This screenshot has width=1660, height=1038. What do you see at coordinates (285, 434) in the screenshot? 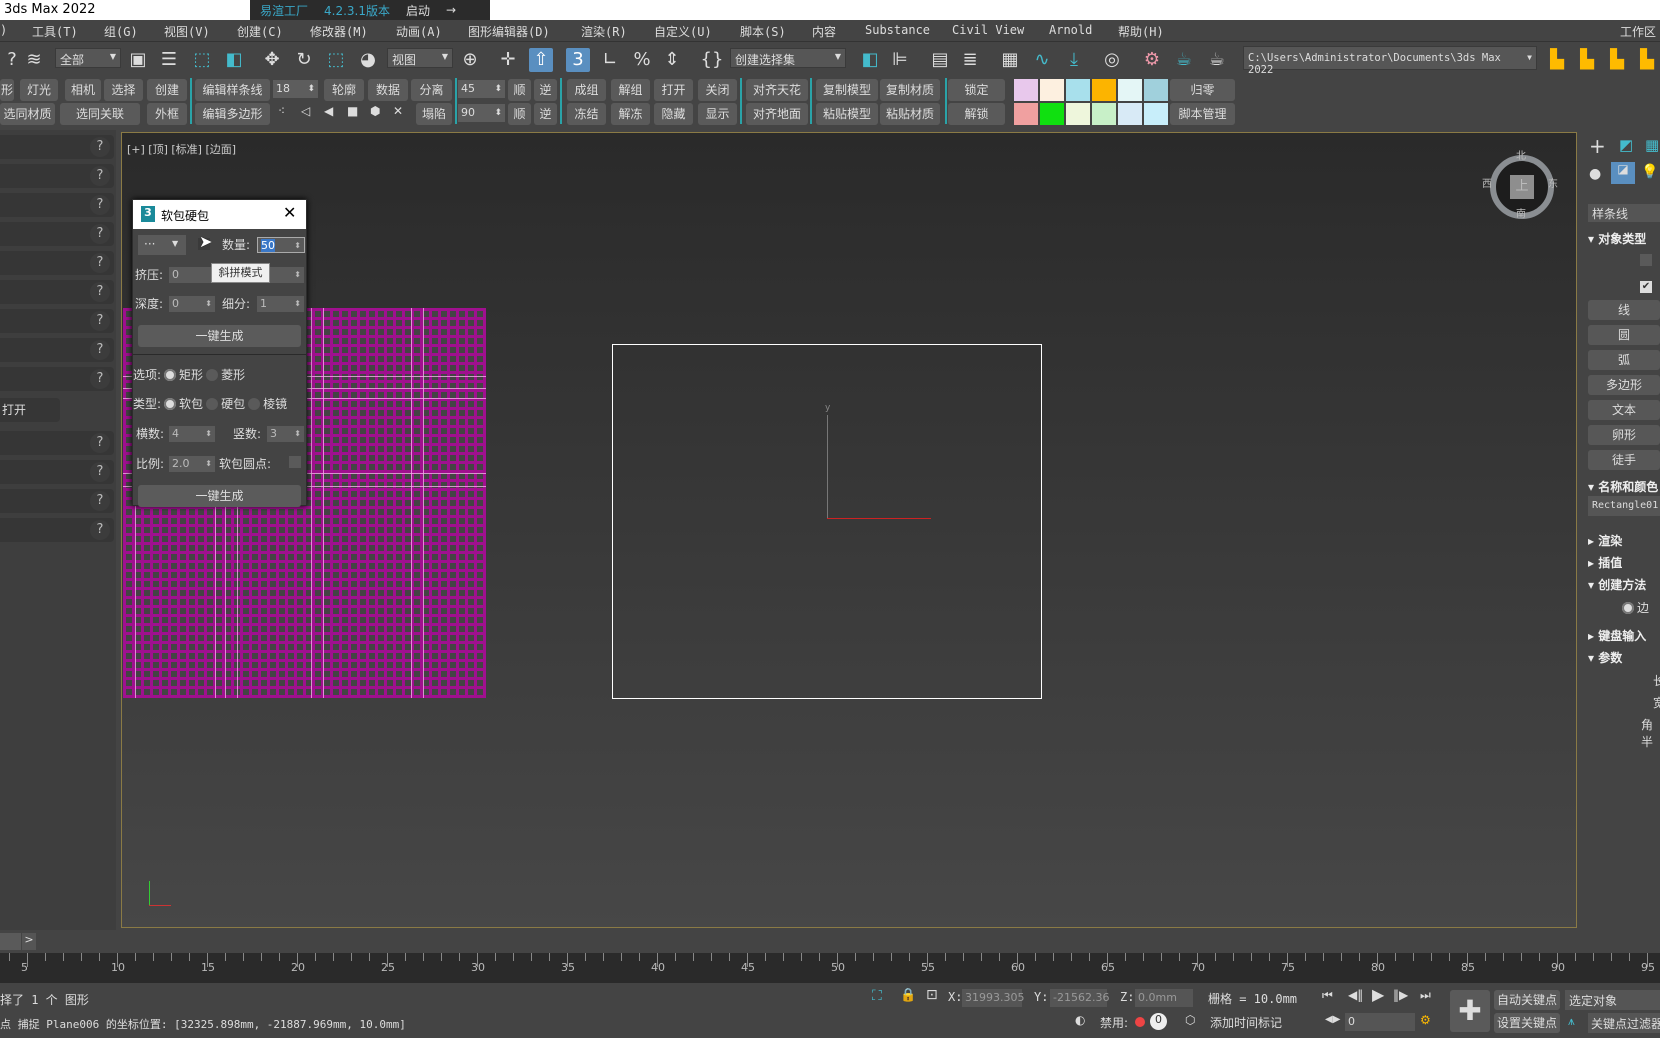
I see `cols-input: 3` at bounding box center [285, 434].